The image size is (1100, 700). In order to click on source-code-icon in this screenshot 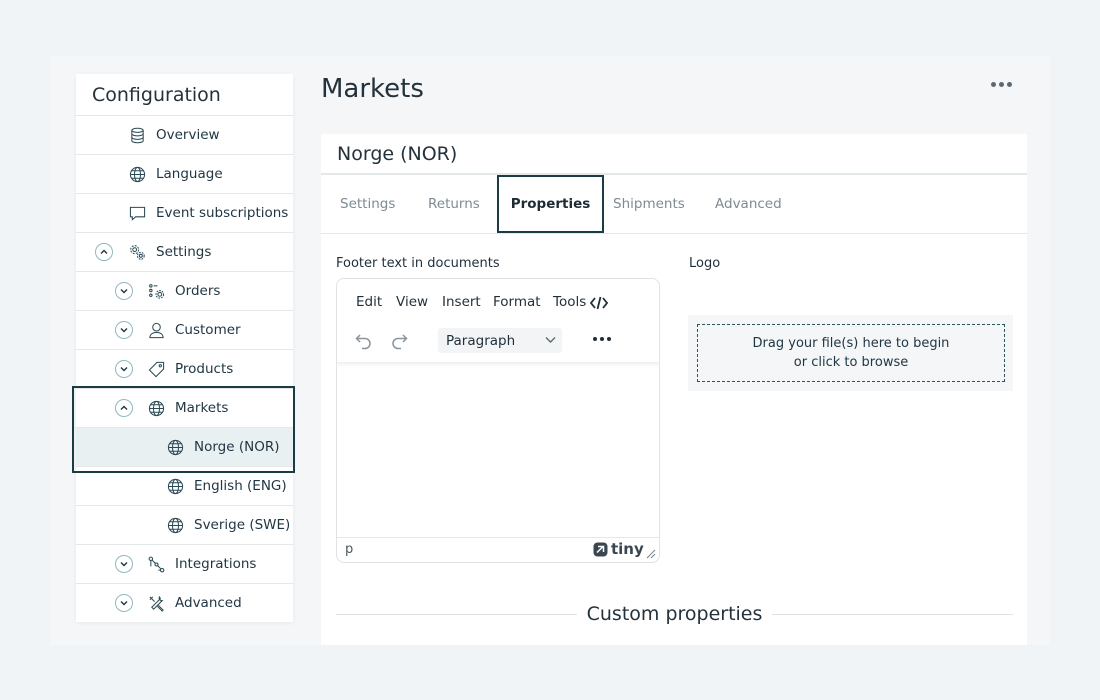, I will do `click(599, 303)`.